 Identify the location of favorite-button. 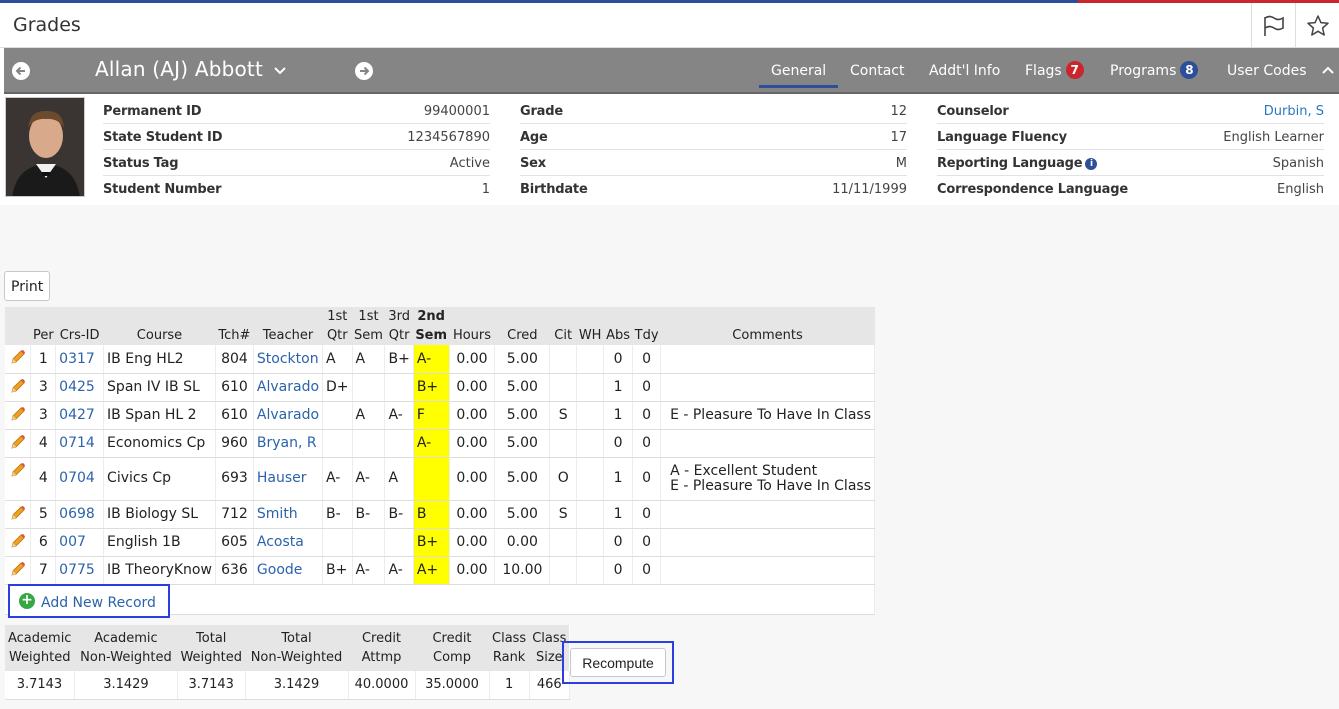
(1317, 25).